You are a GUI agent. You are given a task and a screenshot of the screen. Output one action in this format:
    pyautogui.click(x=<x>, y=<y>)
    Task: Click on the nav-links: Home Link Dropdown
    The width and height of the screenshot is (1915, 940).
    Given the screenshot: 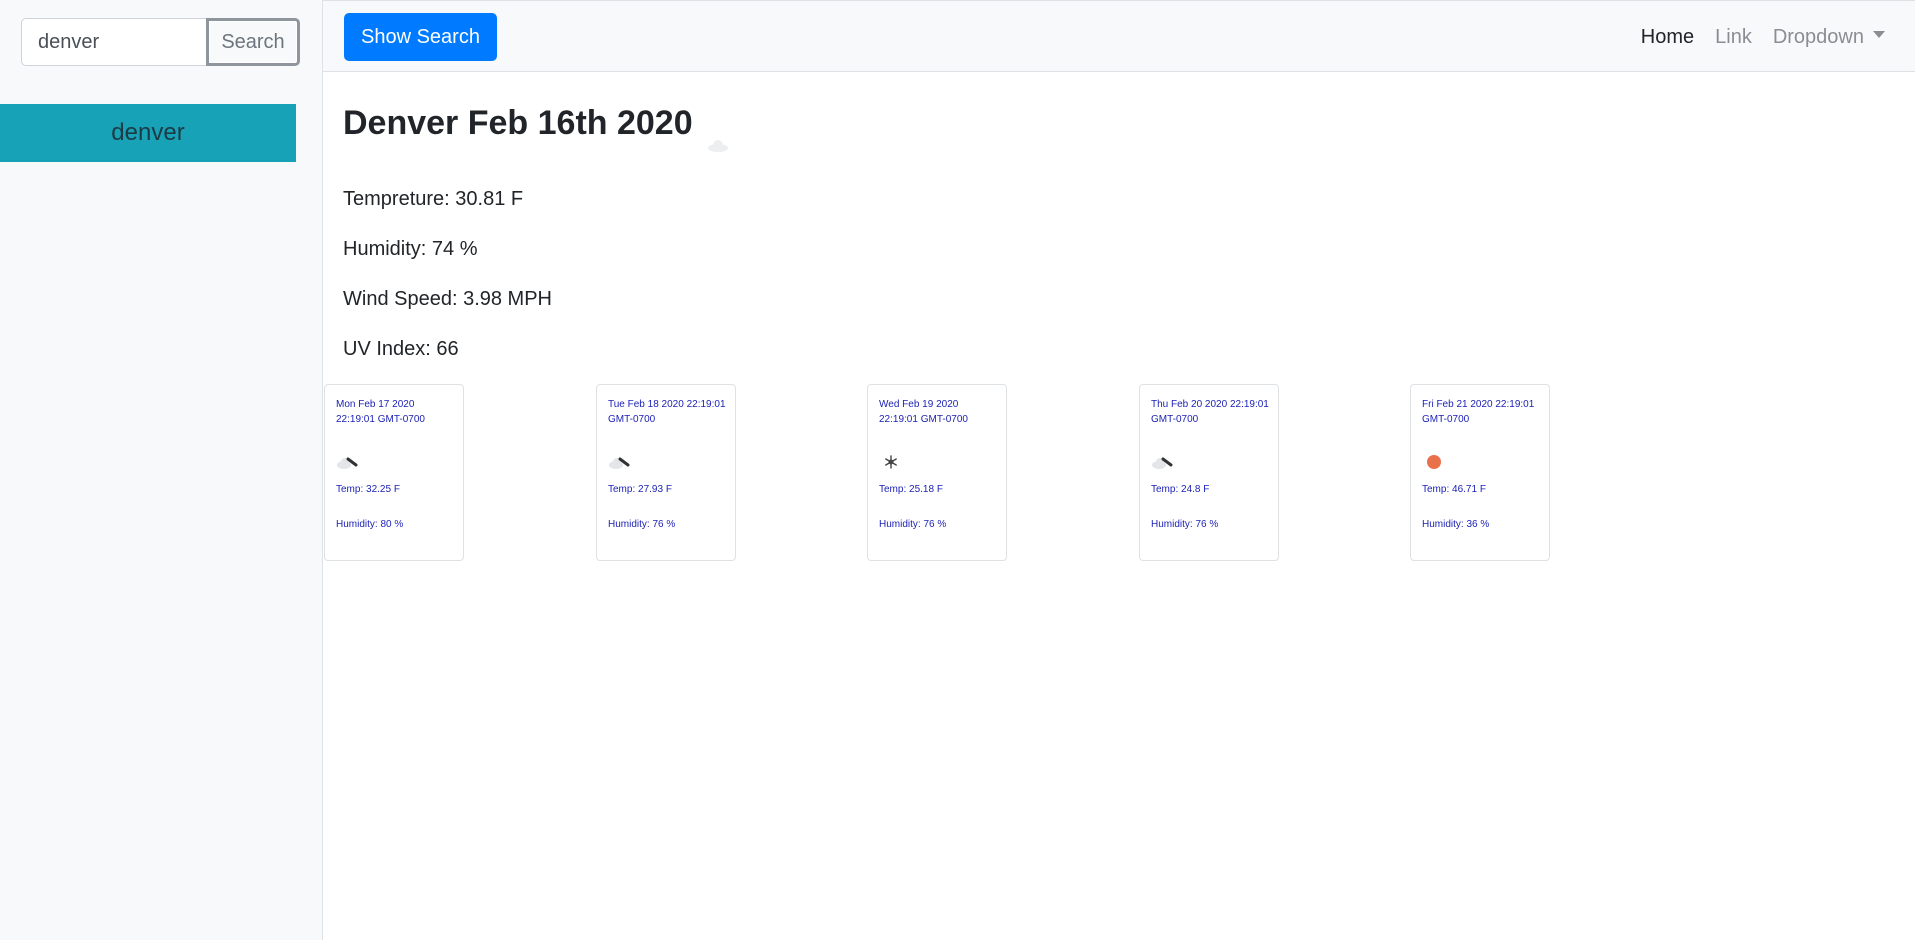 What is the action you would take?
    pyautogui.click(x=1752, y=37)
    